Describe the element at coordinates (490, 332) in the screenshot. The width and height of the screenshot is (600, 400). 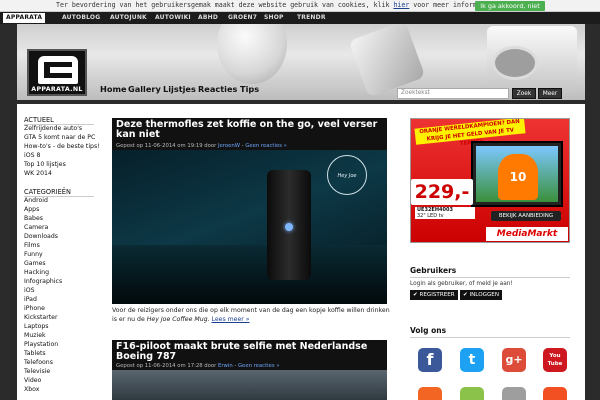
I see `follow-heading: Volg ons` at that location.